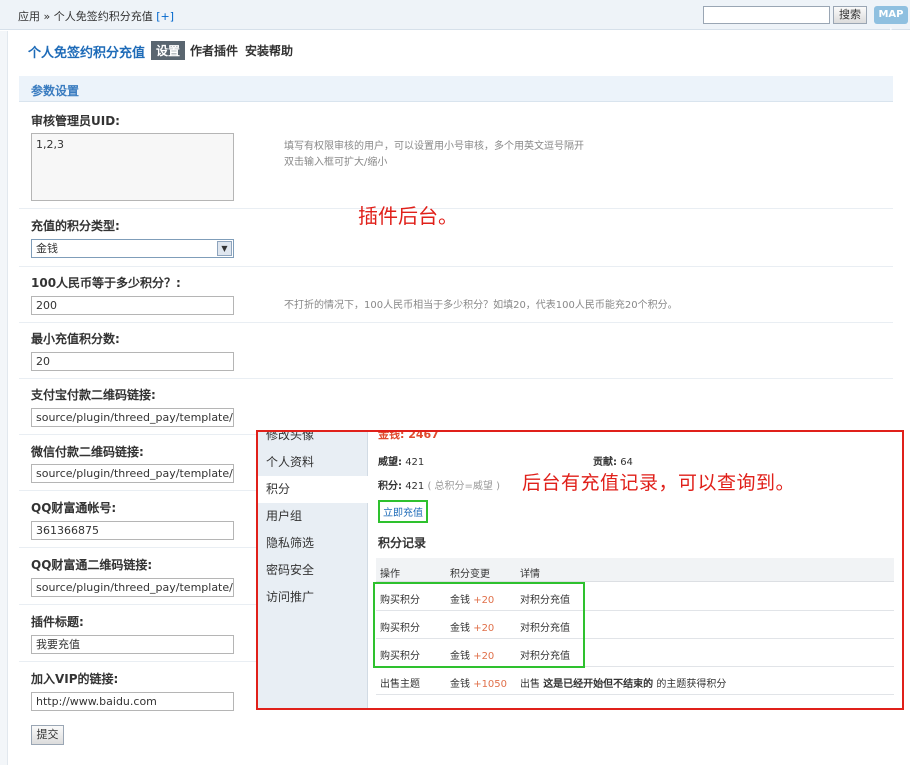 This screenshot has height=765, width=910. I want to click on credits-label: 积分:, so click(390, 486).